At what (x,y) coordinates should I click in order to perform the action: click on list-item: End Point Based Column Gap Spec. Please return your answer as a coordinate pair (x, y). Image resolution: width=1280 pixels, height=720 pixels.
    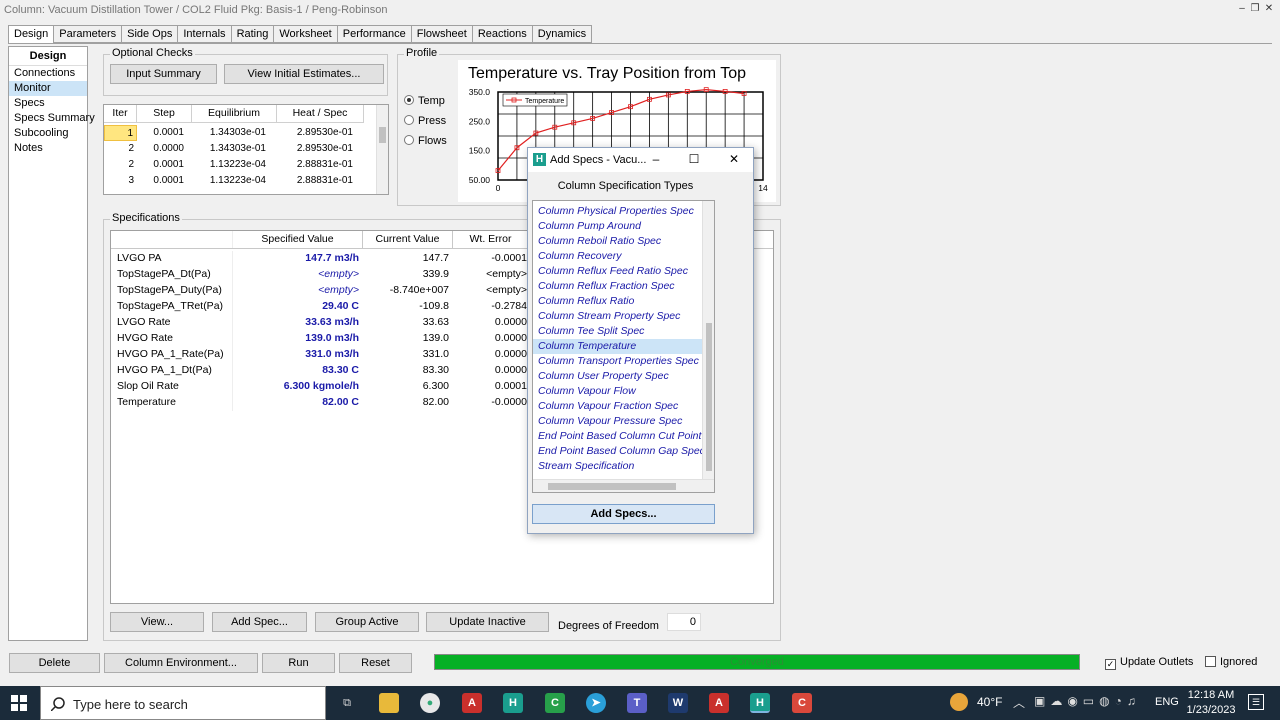
    Looking at the image, I should click on (623, 451).